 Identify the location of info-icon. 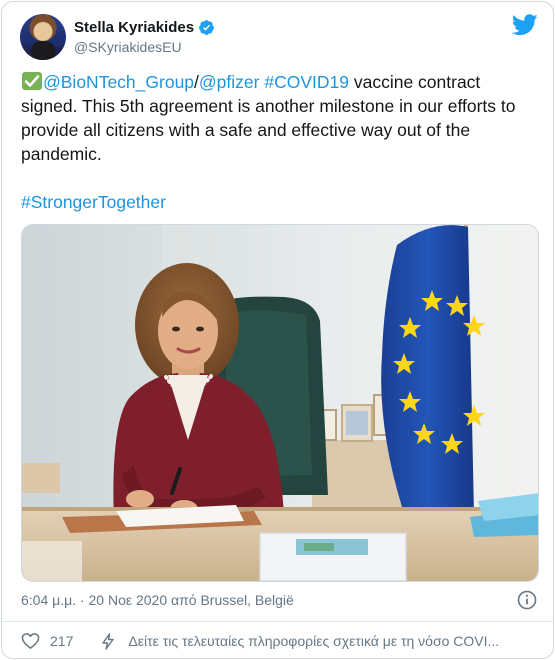
(527, 600).